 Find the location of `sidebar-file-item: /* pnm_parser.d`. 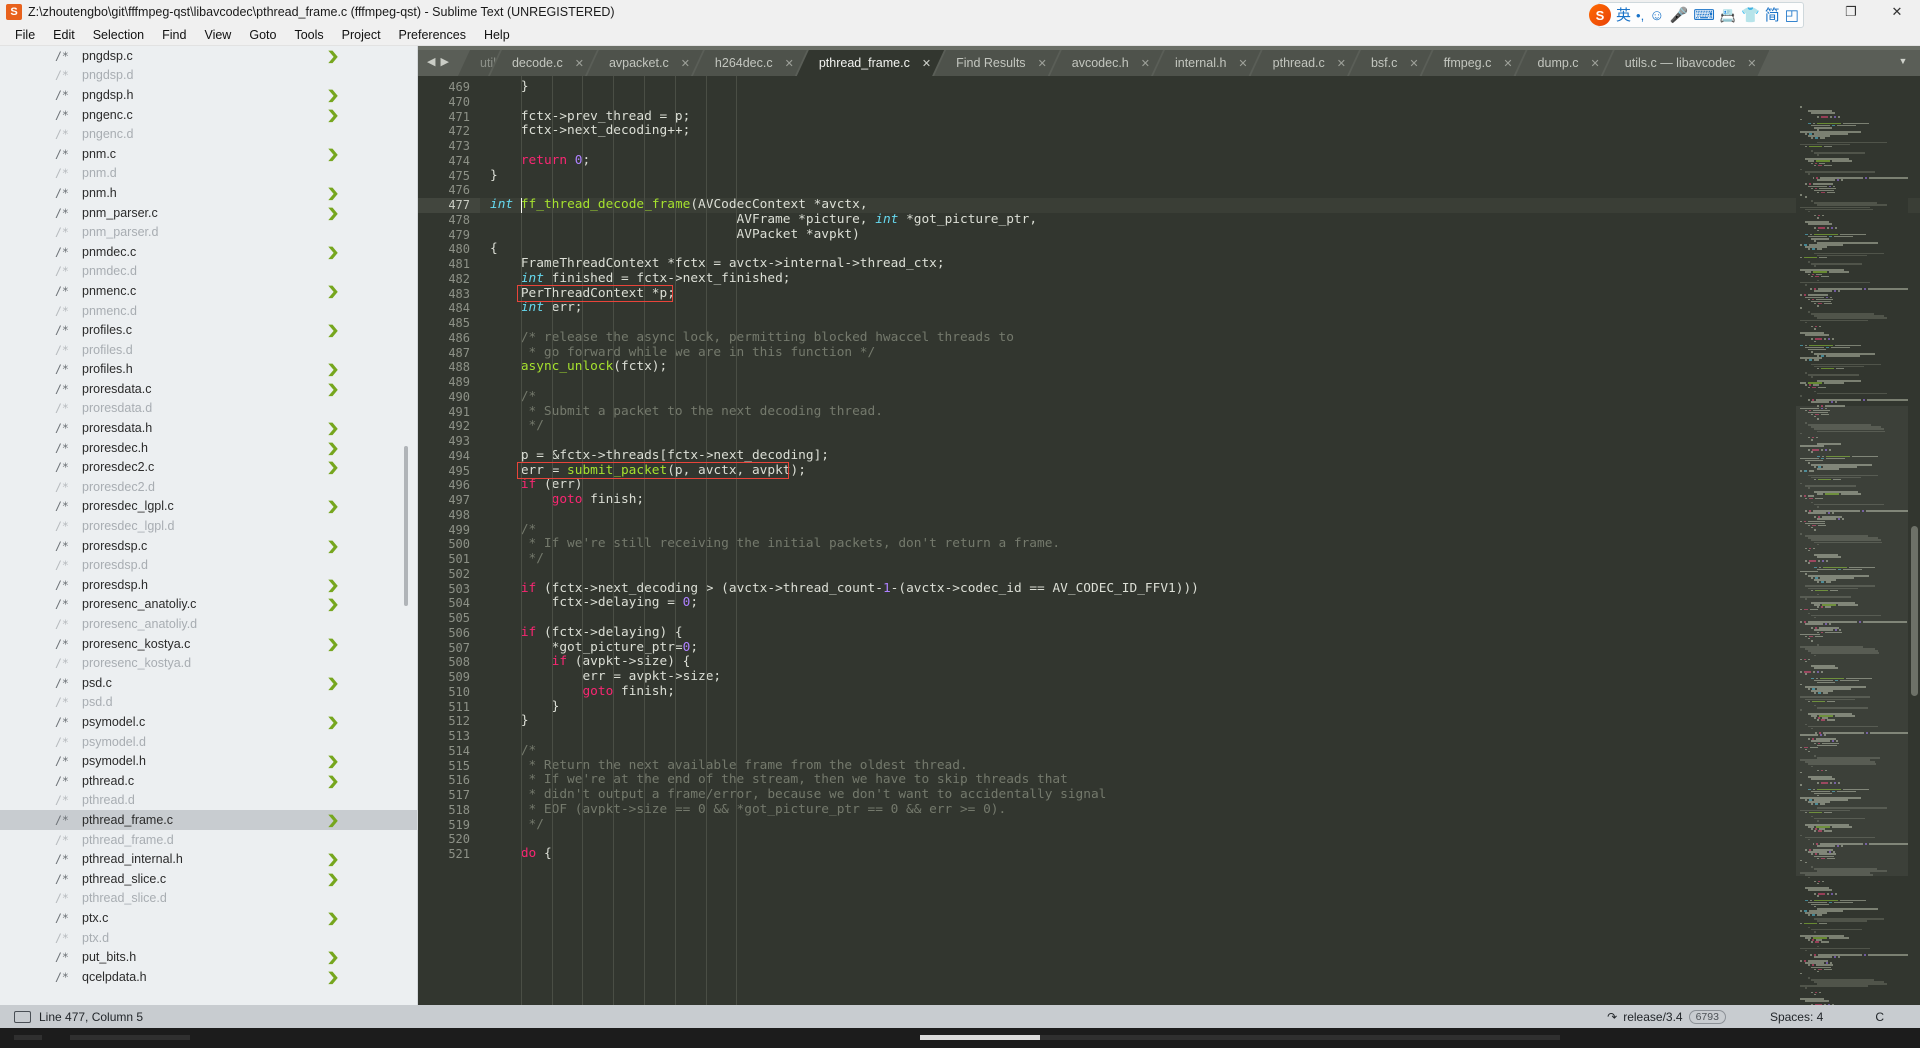

sidebar-file-item: /* pnm_parser.d is located at coordinates (209, 232).